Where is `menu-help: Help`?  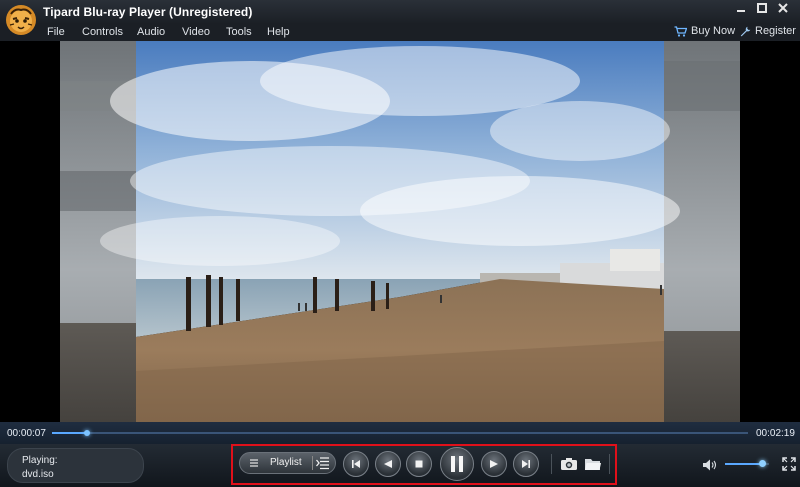 menu-help: Help is located at coordinates (278, 32).